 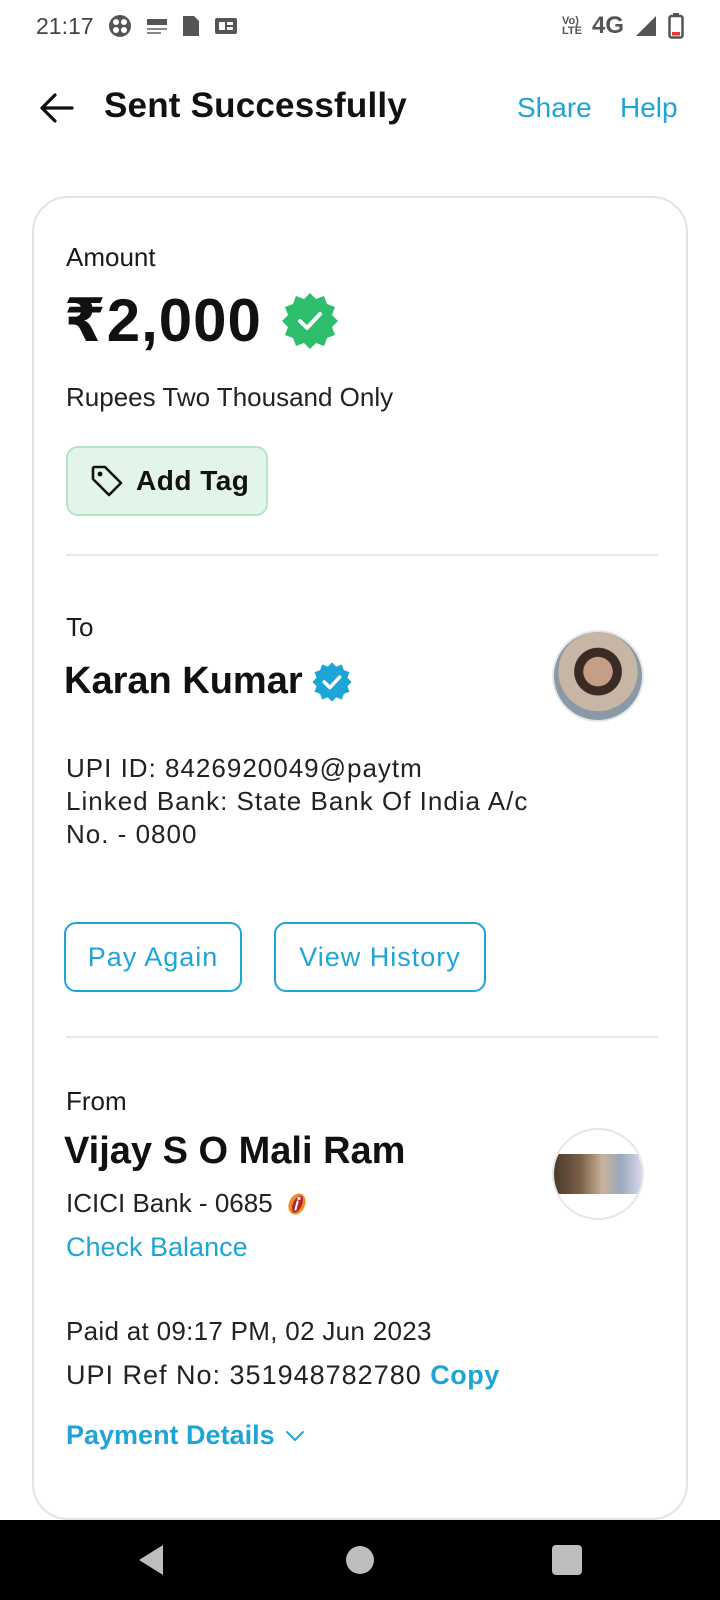 I want to click on check-balance-link: Check Balance, so click(x=157, y=1247).